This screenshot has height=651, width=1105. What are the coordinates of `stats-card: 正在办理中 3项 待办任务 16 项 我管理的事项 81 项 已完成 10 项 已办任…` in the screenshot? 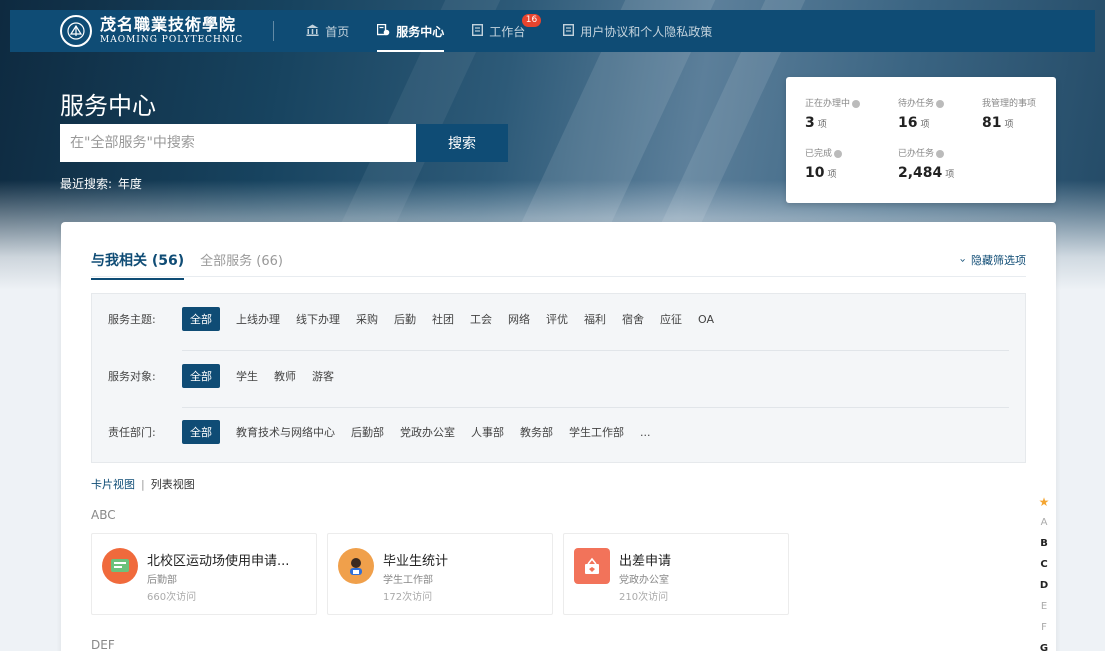 It's located at (921, 140).